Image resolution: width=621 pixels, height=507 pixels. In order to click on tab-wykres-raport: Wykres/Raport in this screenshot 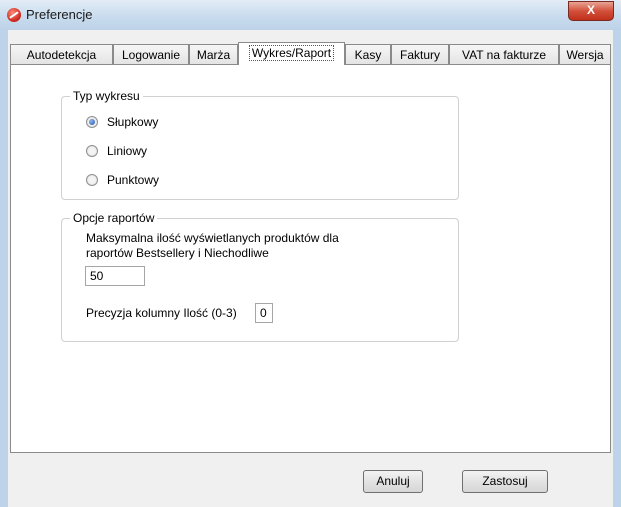, I will do `click(291, 53)`.